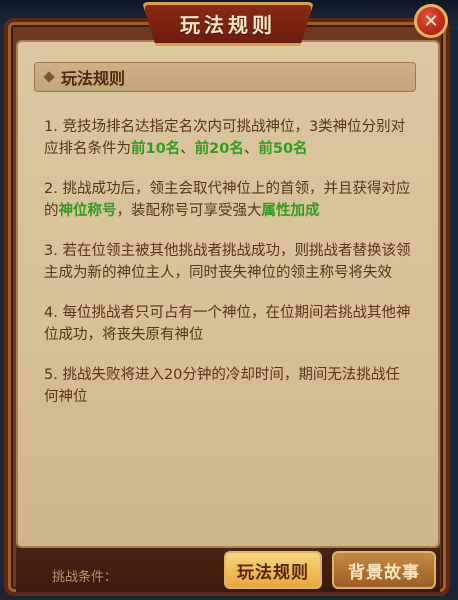  Describe the element at coordinates (222, 386) in the screenshot. I see `rule-text: 5. 挑战失败将进入20分钟的冷却时间，期间无法挑战任何神位` at that location.